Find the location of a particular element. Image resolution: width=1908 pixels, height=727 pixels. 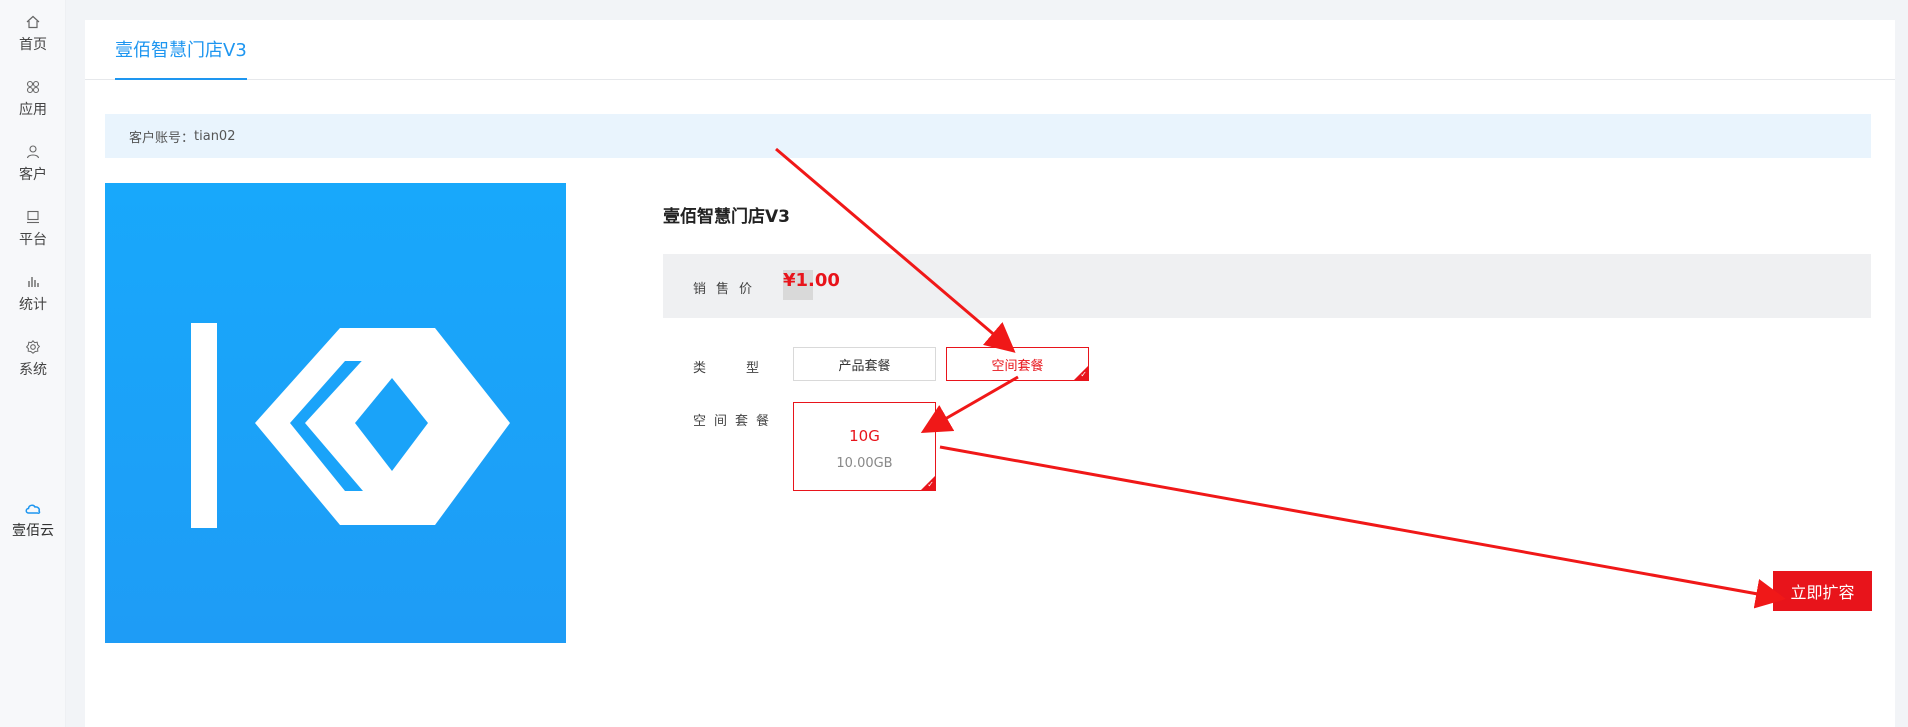

sidebar-item-label: 平台 is located at coordinates (33, 240).